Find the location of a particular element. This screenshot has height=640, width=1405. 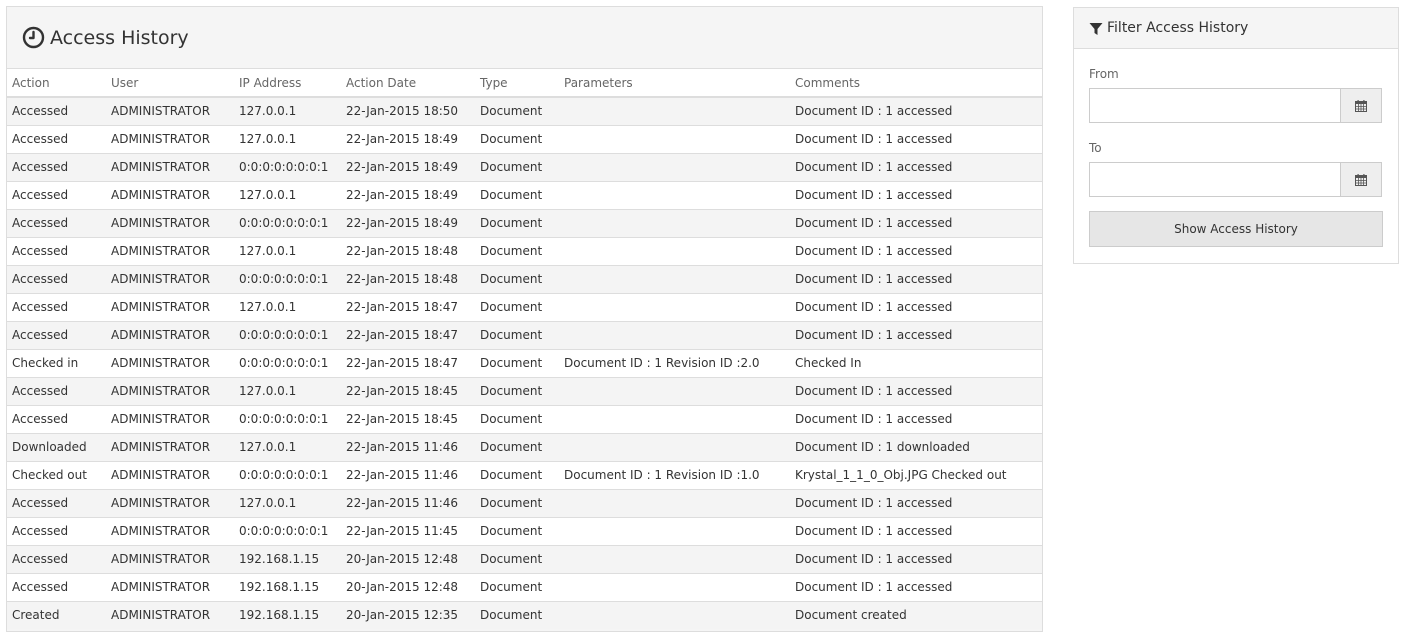

to-calendar-button is located at coordinates (1360, 179).